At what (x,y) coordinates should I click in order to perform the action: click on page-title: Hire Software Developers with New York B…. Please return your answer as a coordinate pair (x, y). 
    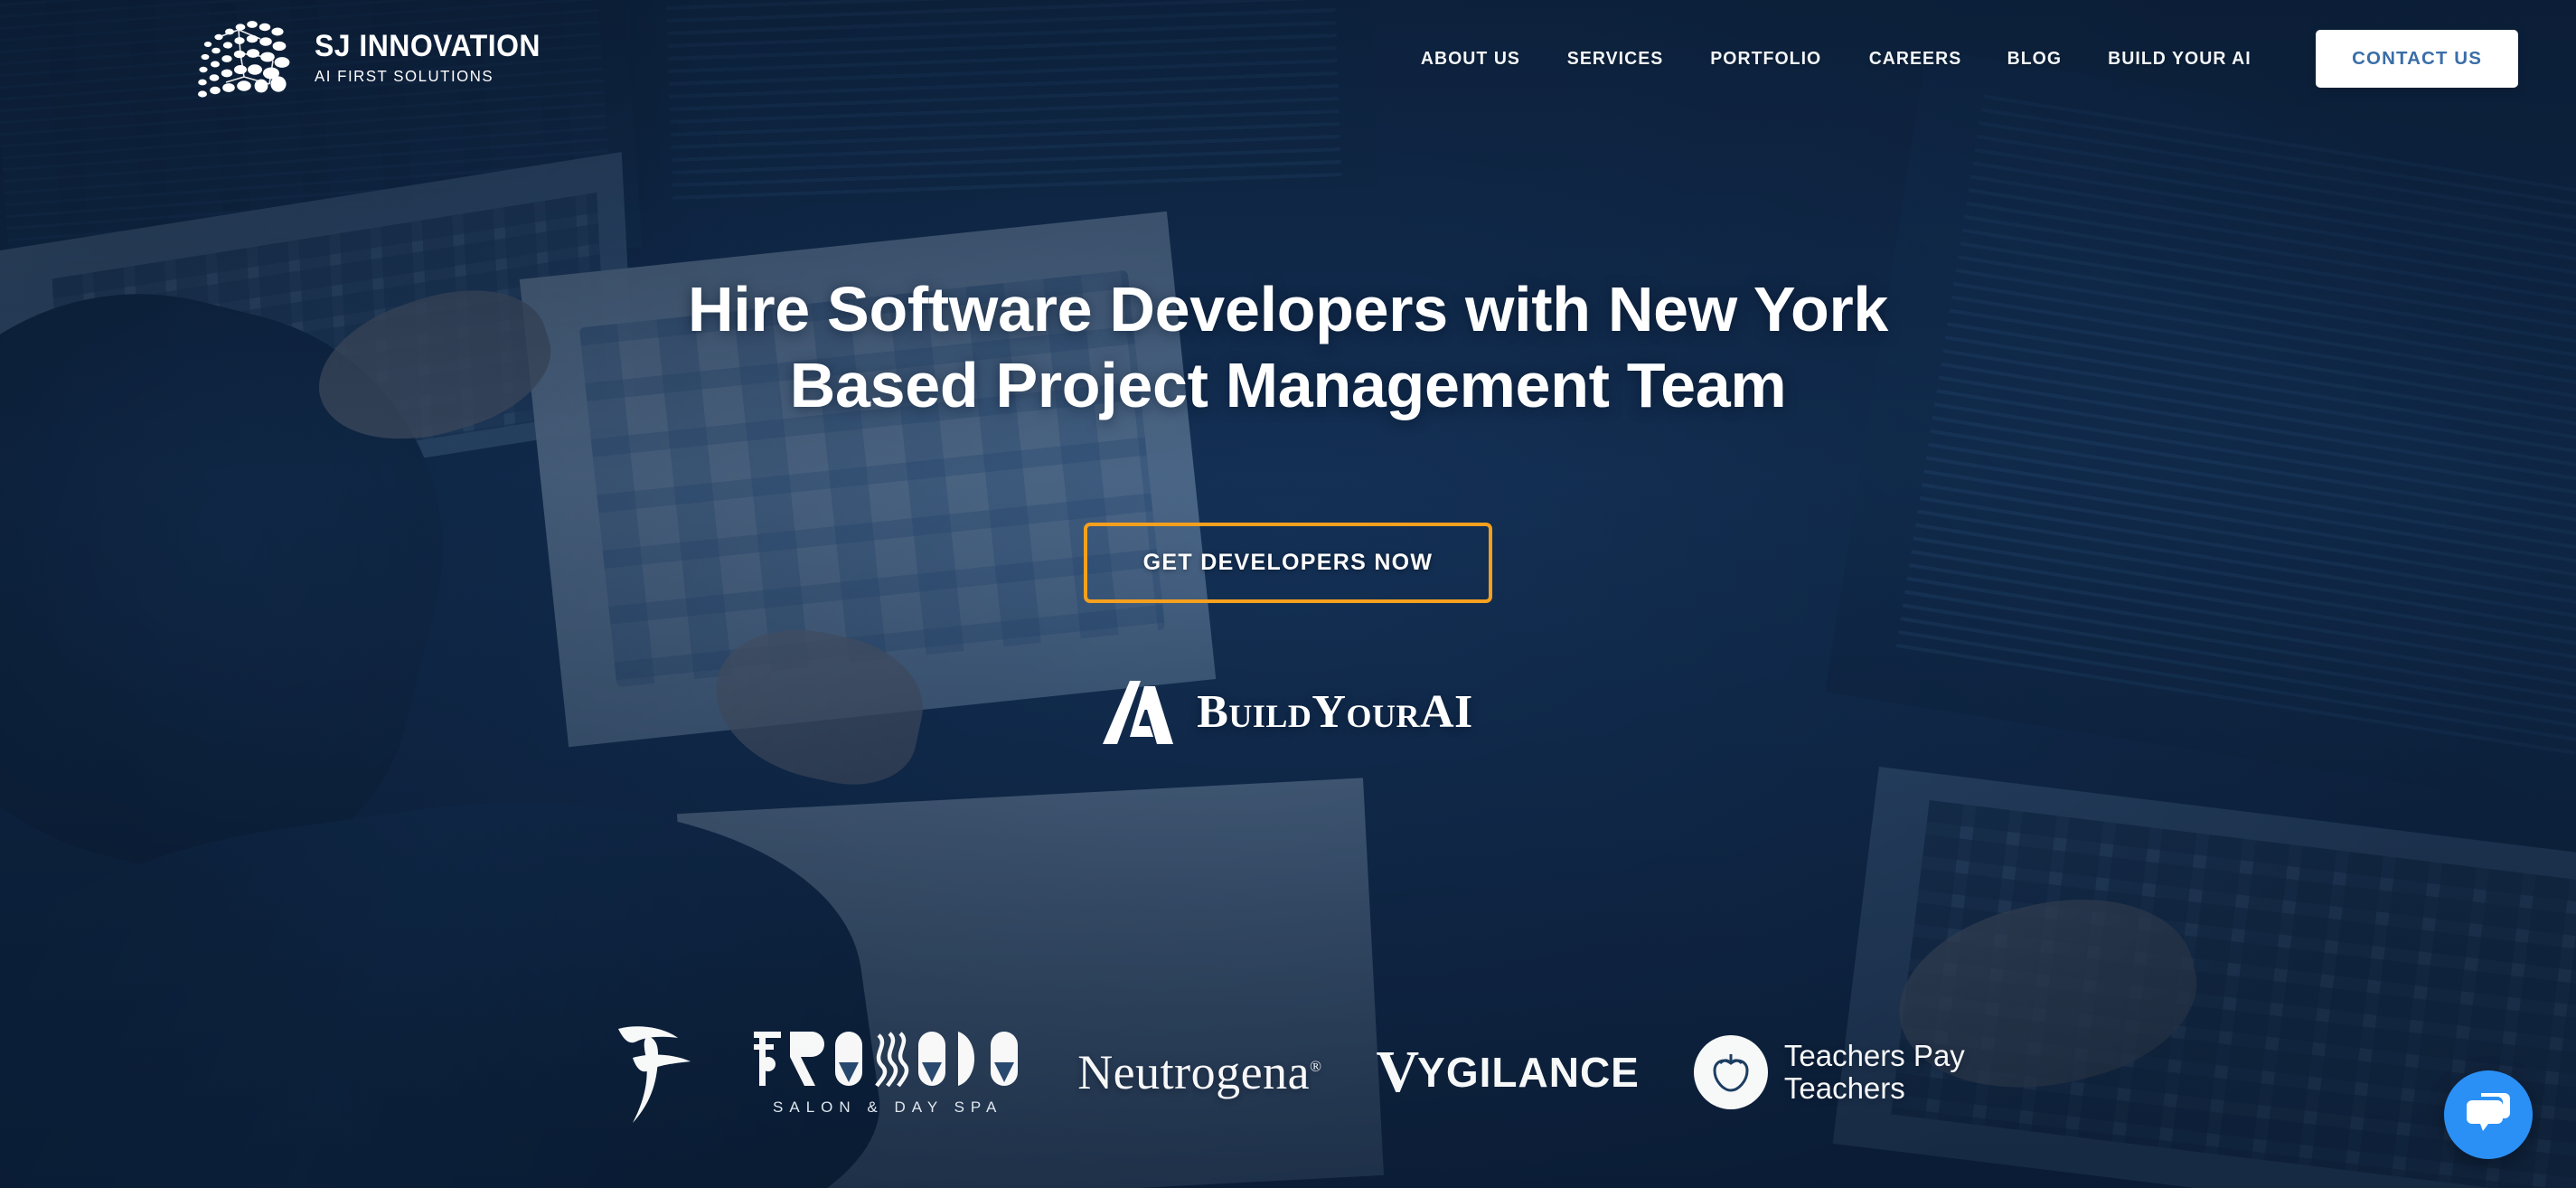
    Looking at the image, I should click on (1288, 347).